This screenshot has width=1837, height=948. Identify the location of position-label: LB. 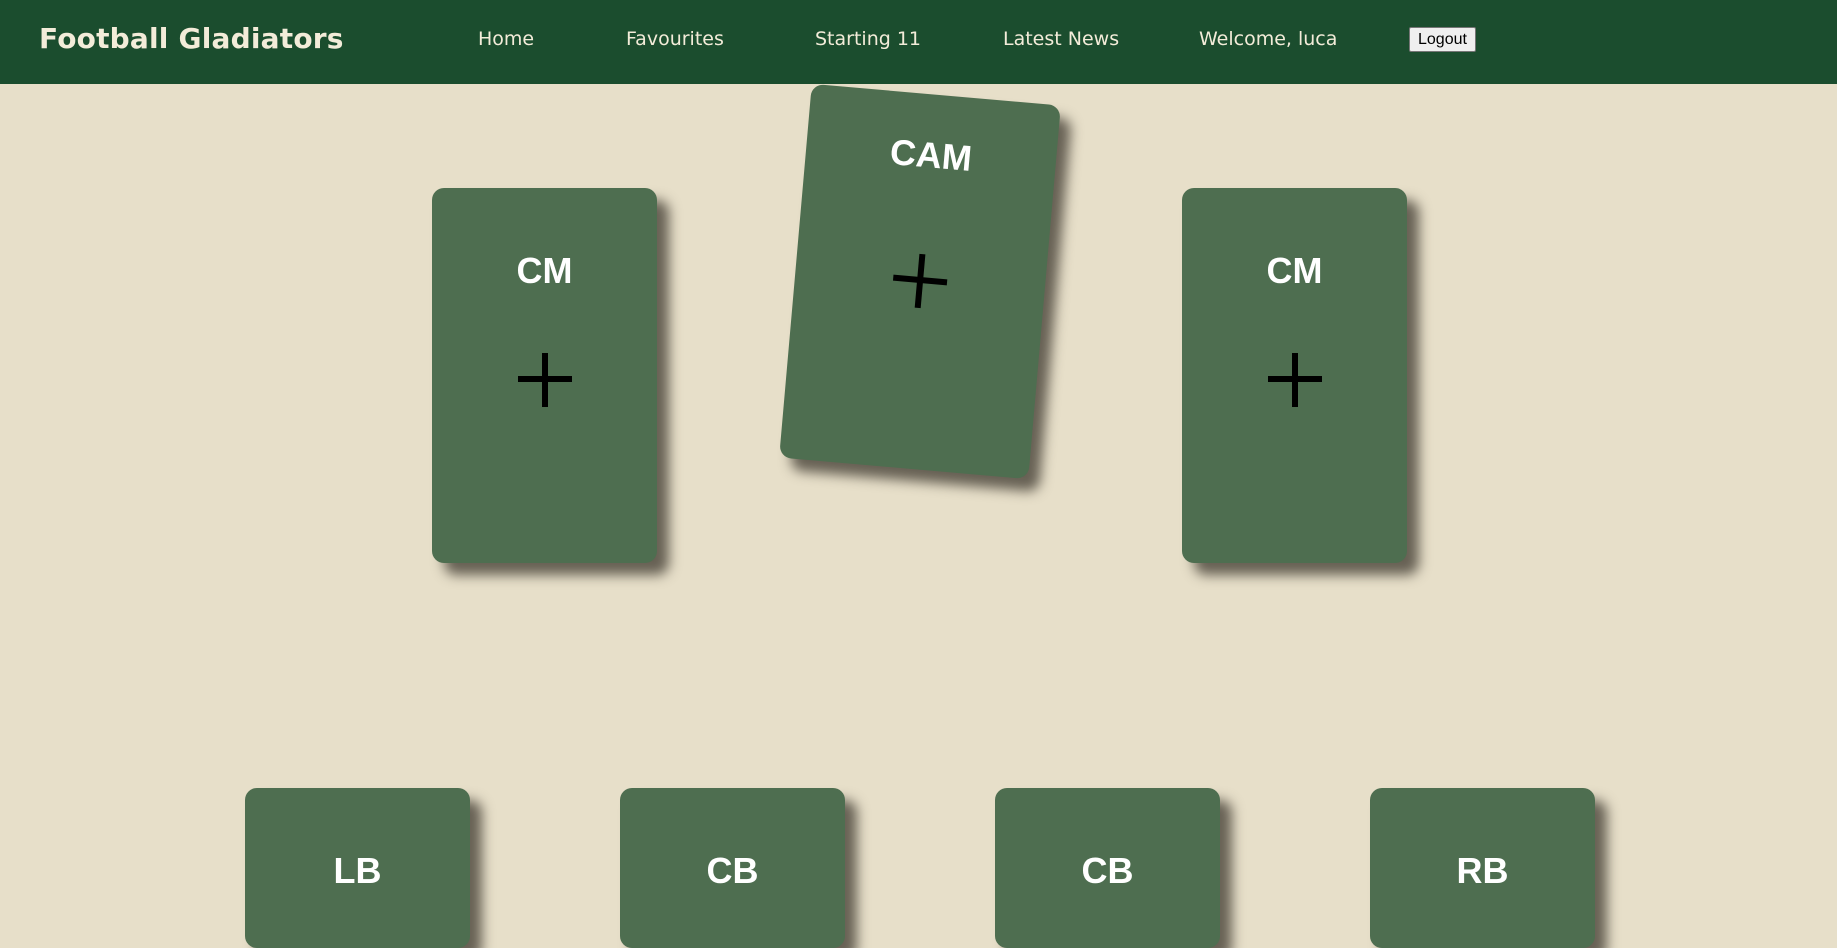
(357, 870).